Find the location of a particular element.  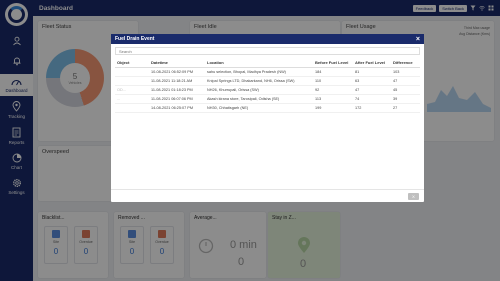

cell-datetime: 11-08-2021 06:07:06 PM is located at coordinates (177, 99).